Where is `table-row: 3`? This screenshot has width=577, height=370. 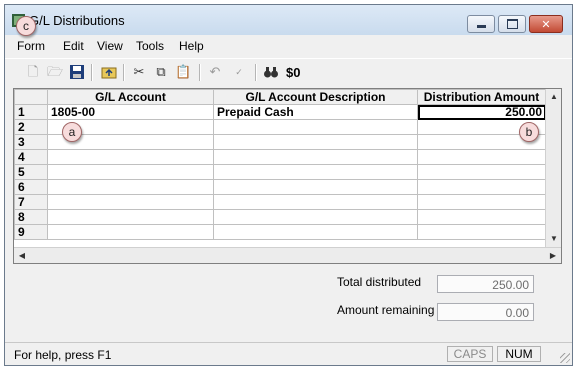
table-row: 3 is located at coordinates (280, 142).